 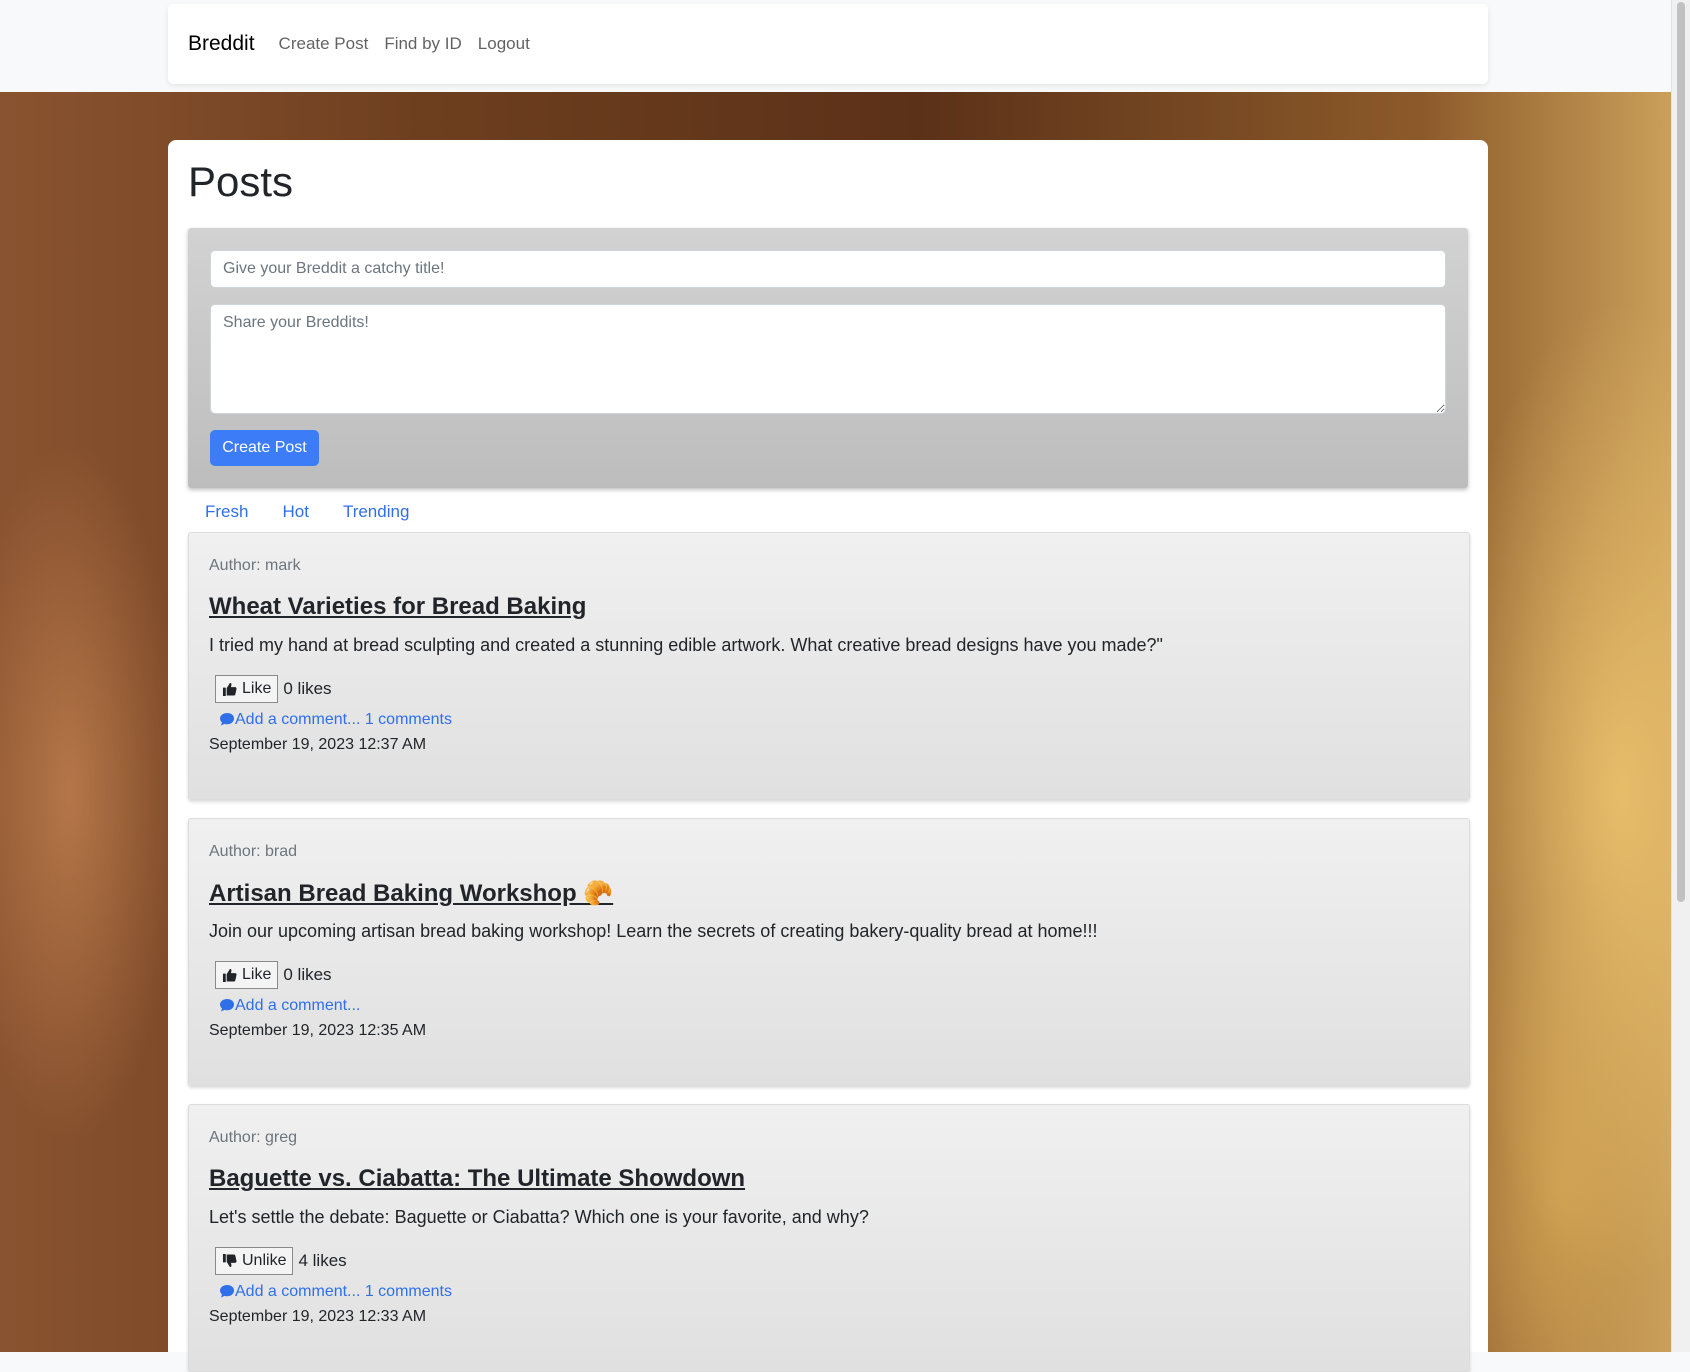 What do you see at coordinates (318, 744) in the screenshot?
I see `post-date: September 19, 2023 12:37 AM` at bounding box center [318, 744].